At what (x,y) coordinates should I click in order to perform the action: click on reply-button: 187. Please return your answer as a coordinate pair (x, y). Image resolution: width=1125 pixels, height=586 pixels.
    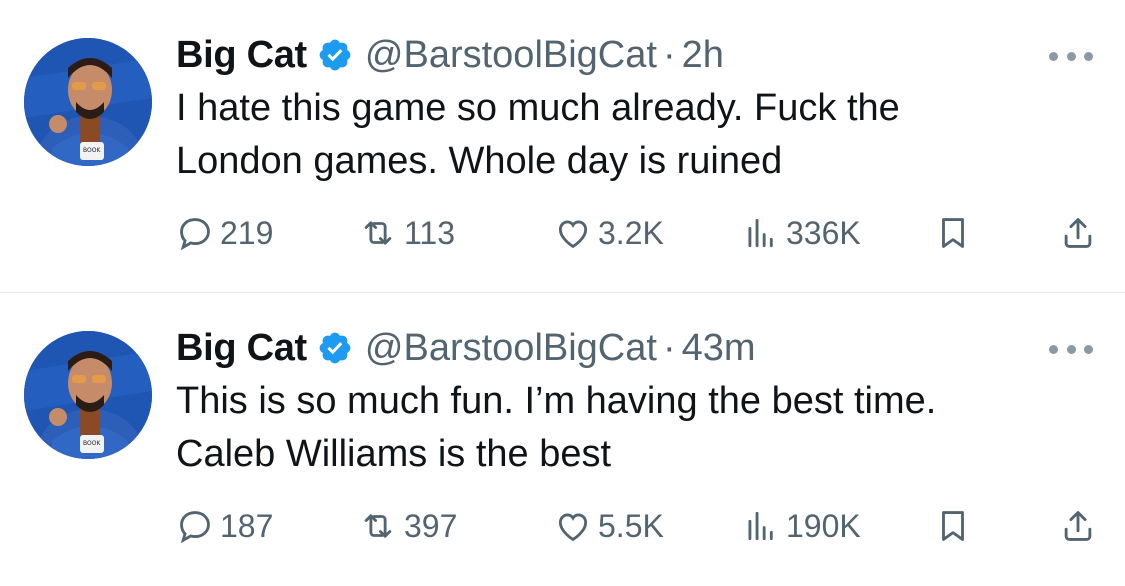
    Looking at the image, I should click on (224, 526).